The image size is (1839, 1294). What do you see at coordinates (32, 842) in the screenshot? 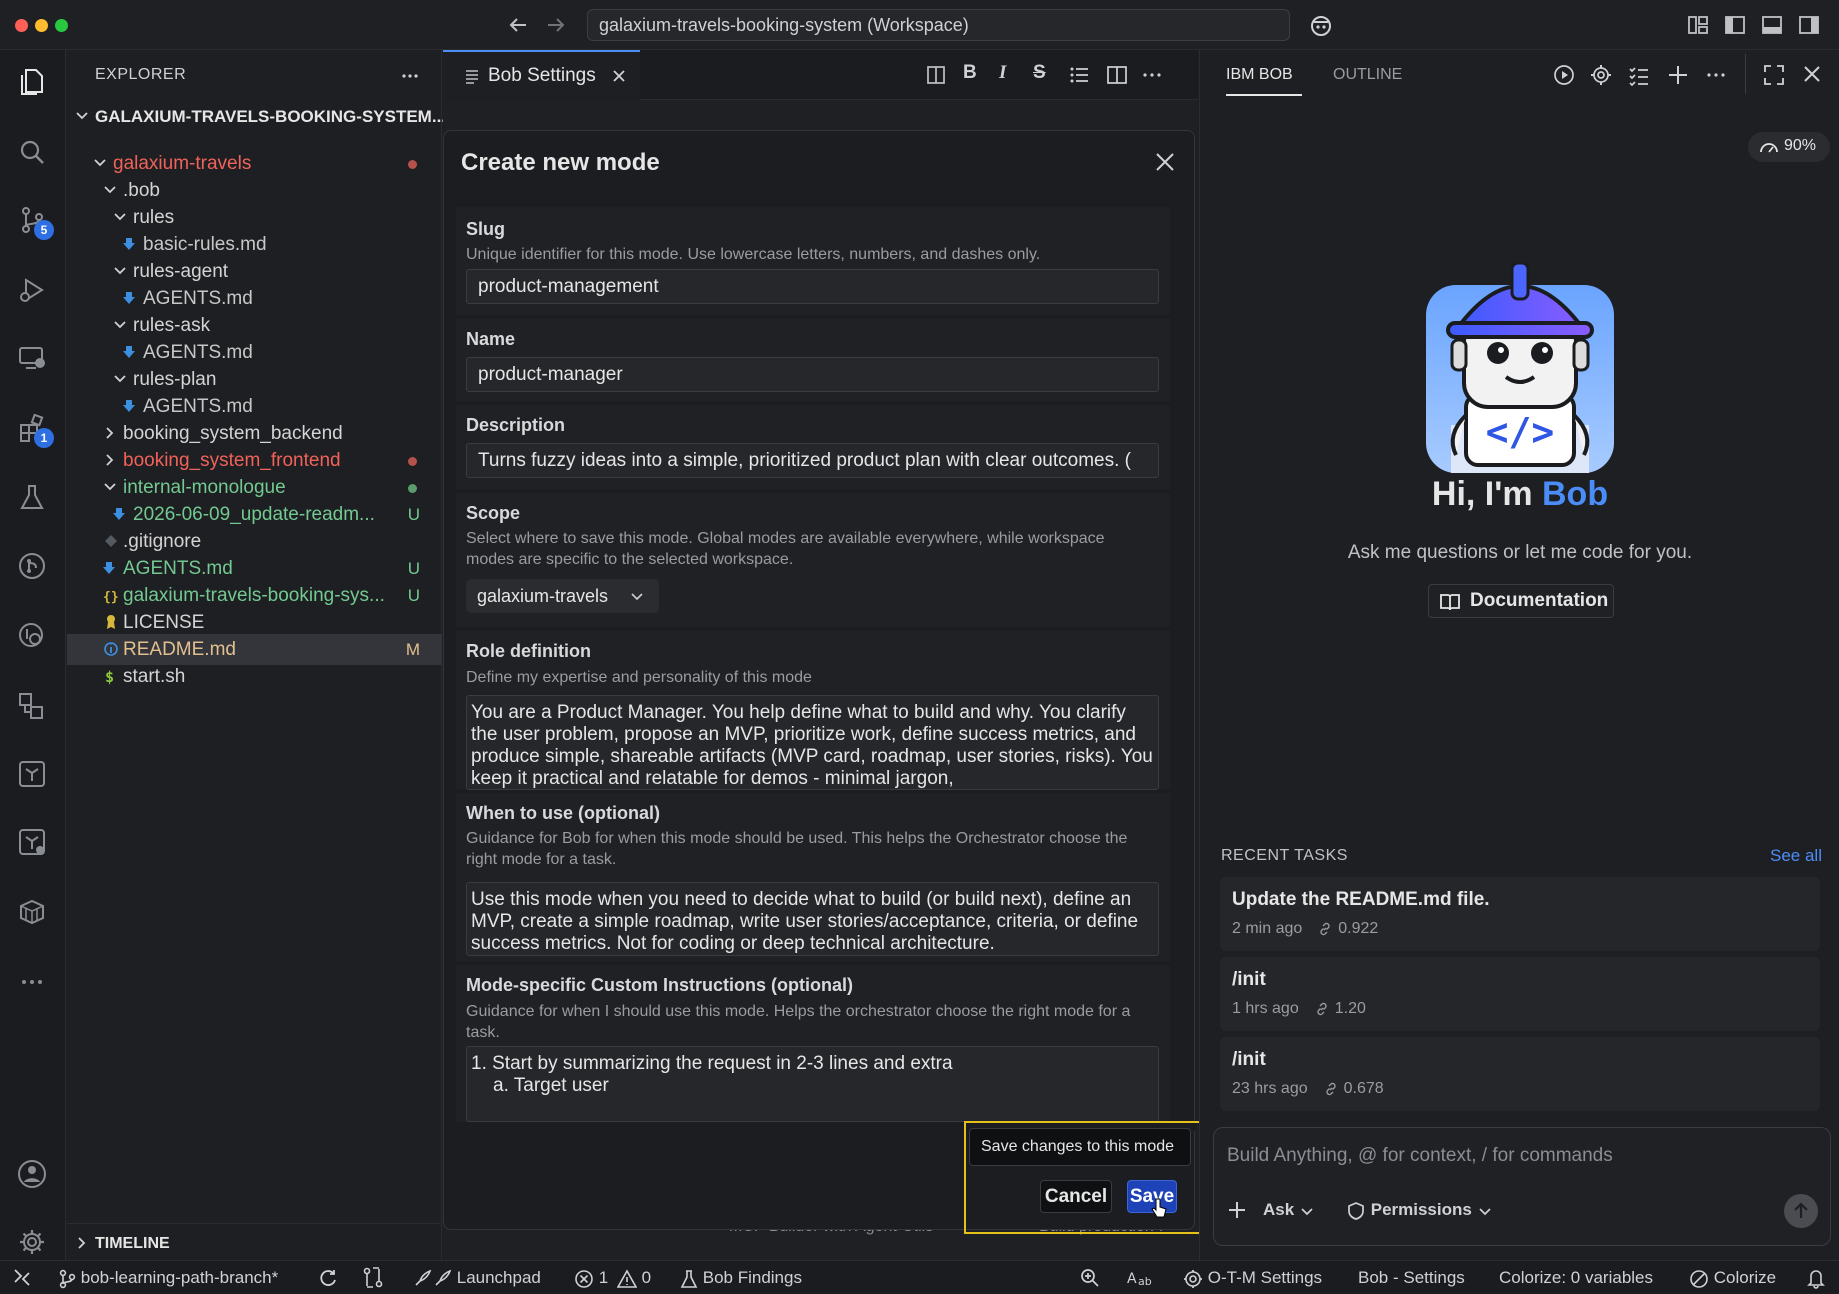
I see `pipeline-icon` at bounding box center [32, 842].